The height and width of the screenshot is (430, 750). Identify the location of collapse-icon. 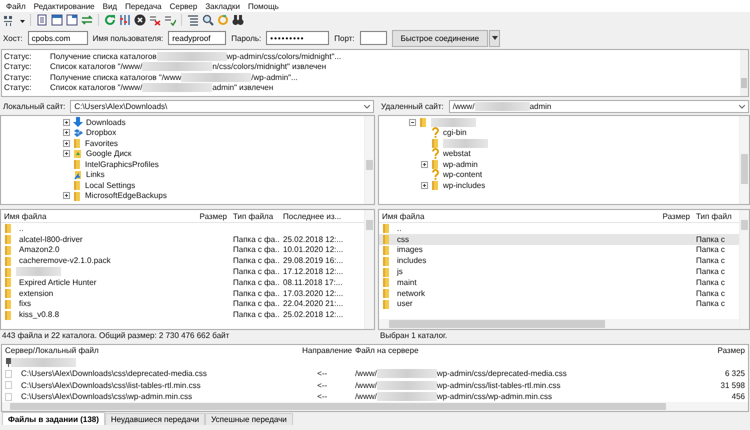
(412, 122).